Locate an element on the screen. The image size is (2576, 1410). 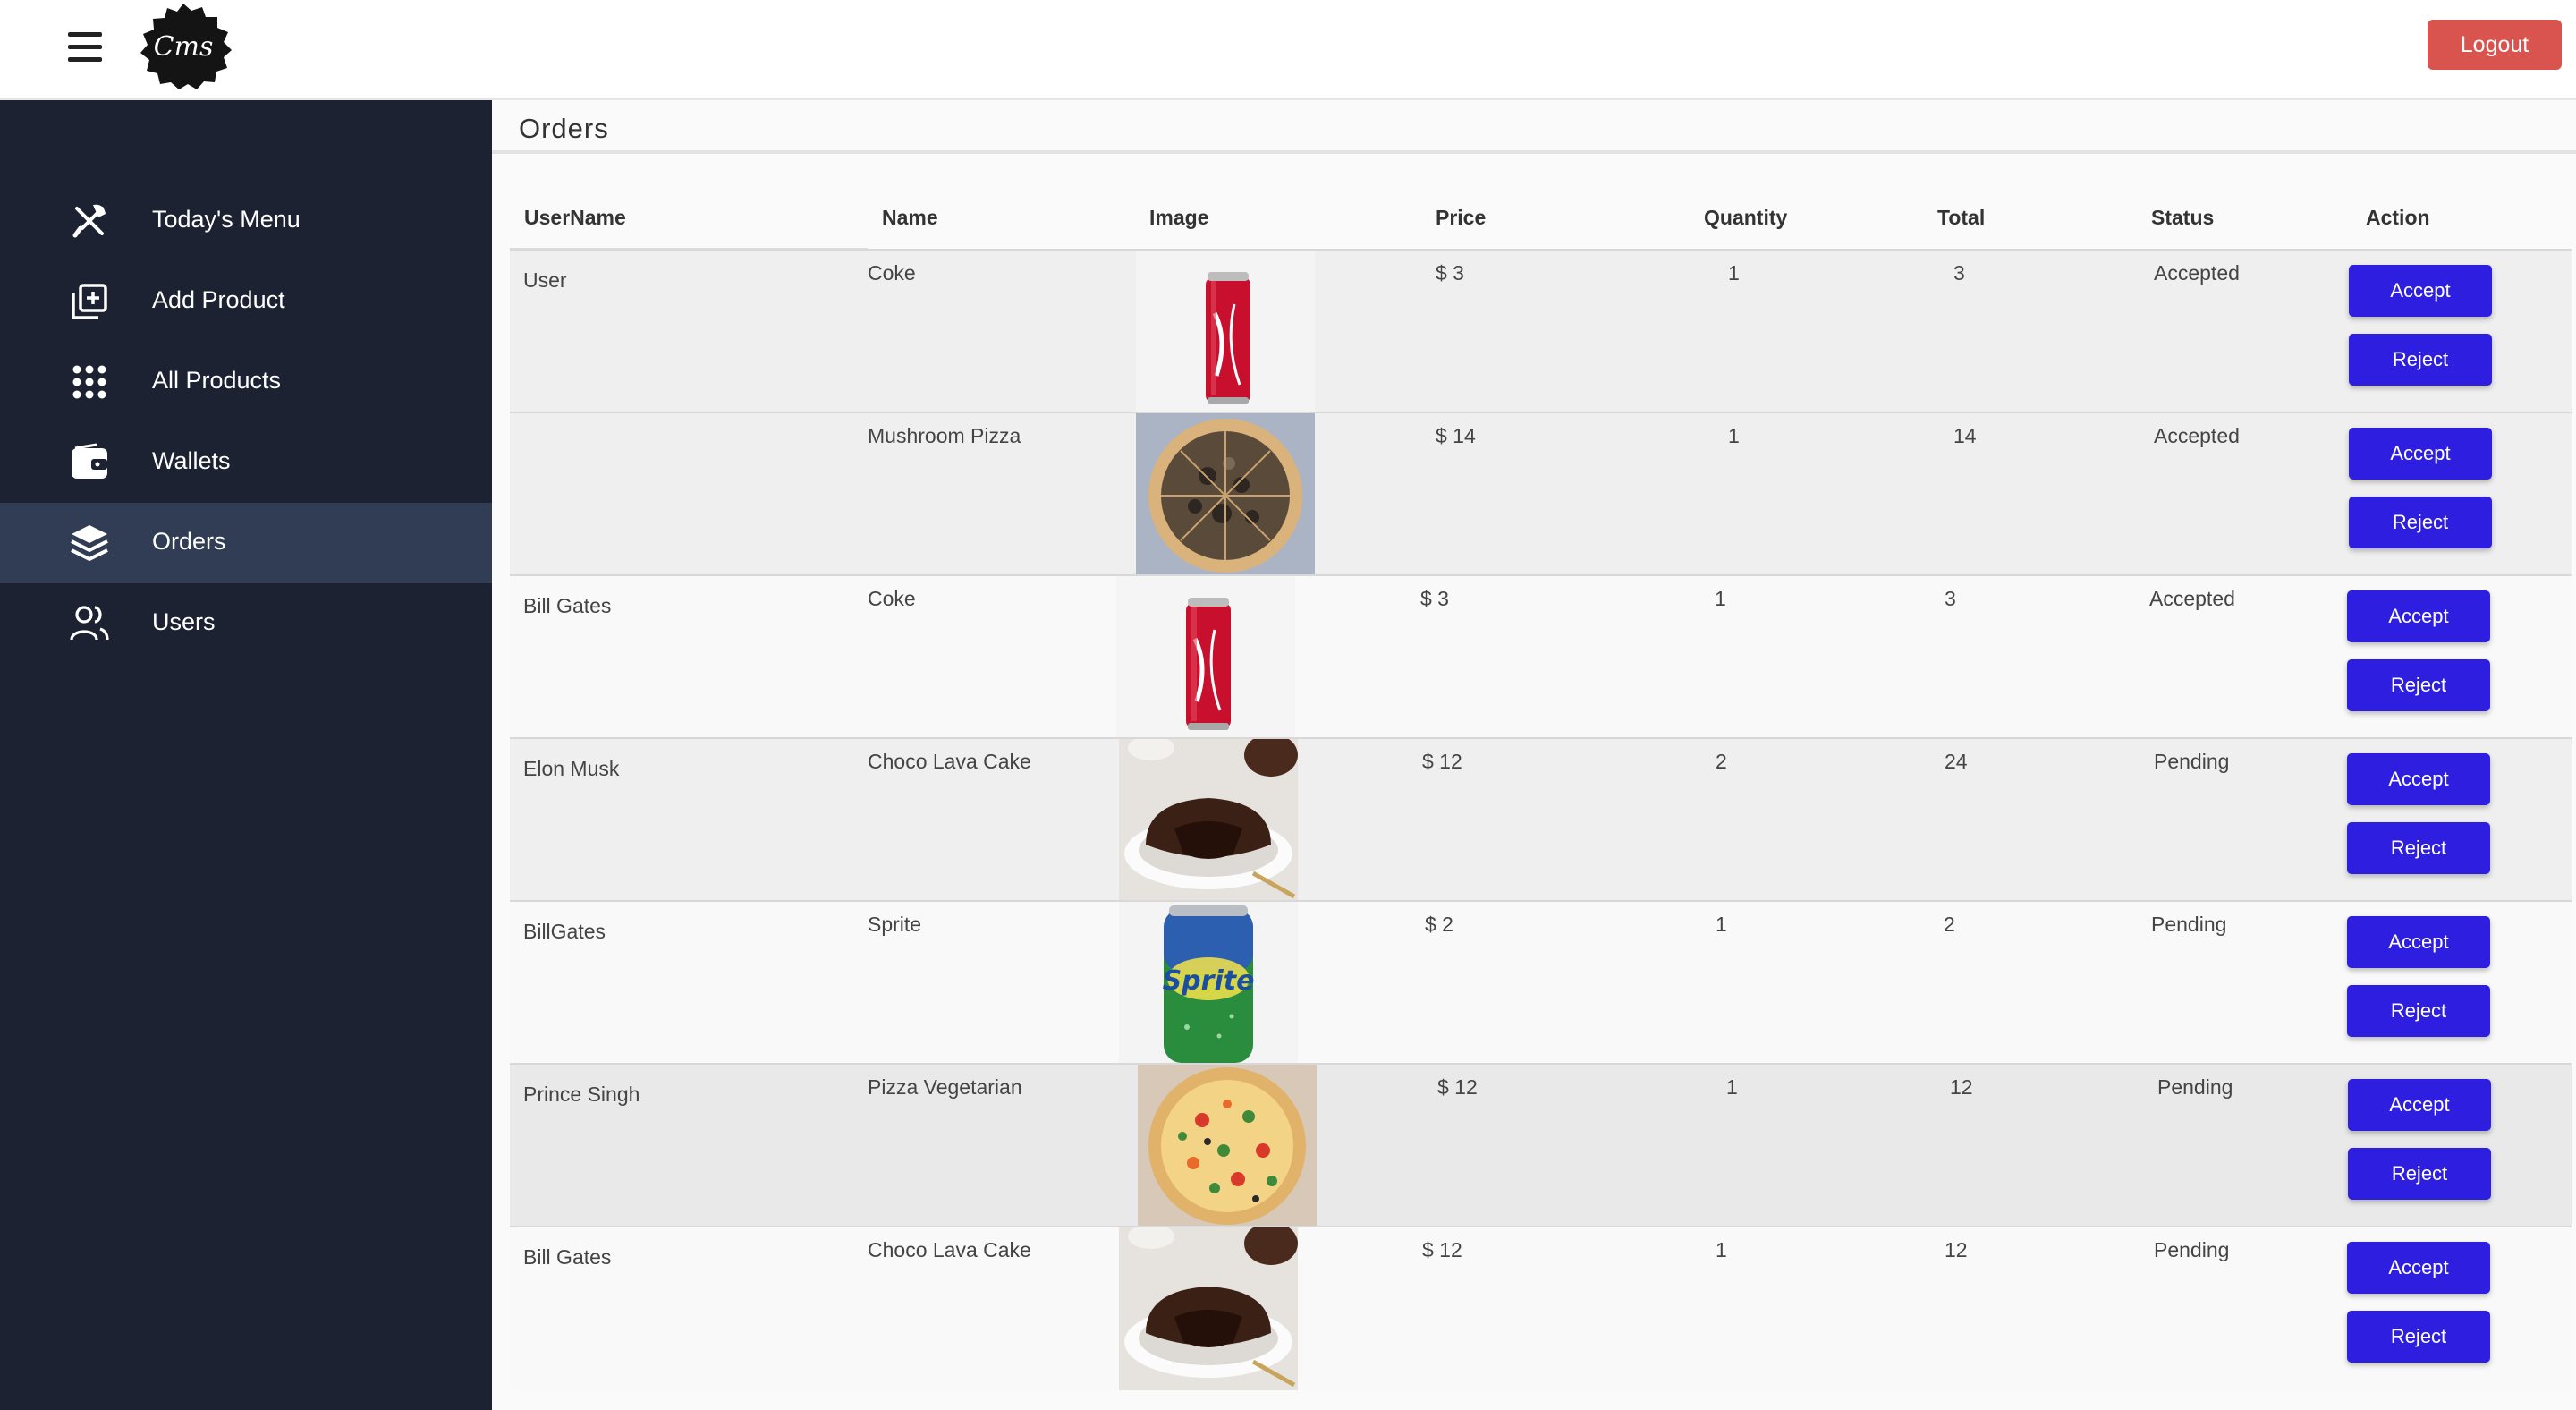
cell-product-name: Sprite is located at coordinates (895, 925).